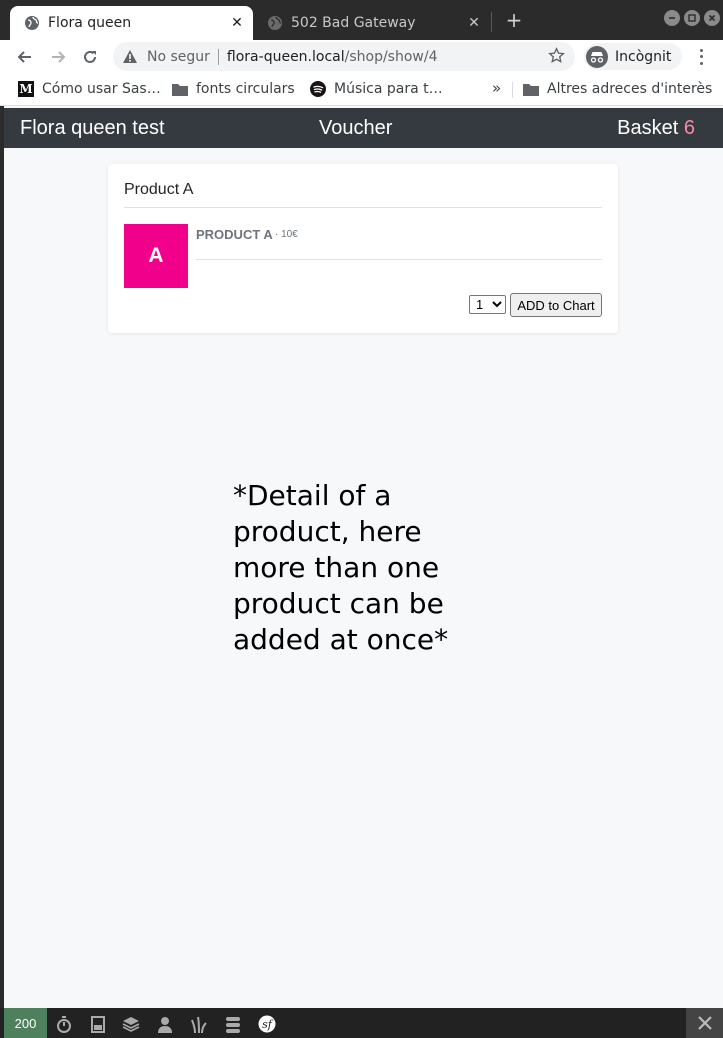 Image resolution: width=723 pixels, height=1038 pixels. I want to click on url-host: flora-queen.local, so click(285, 56).